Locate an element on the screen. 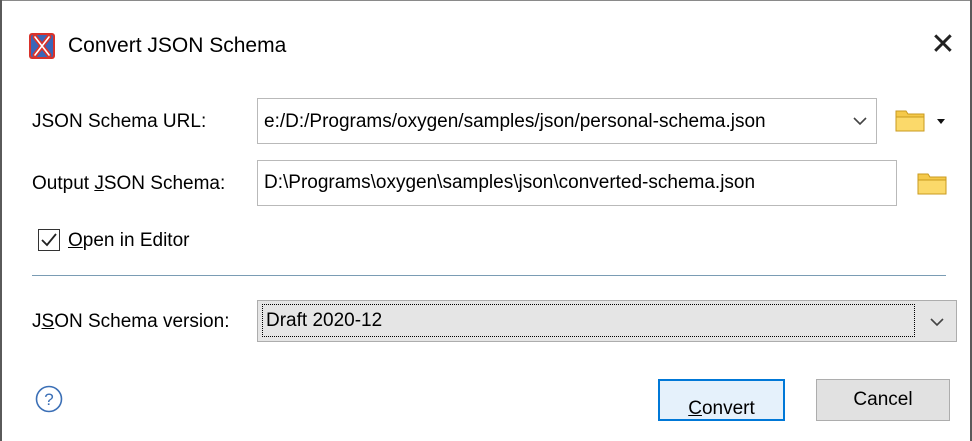 The width and height of the screenshot is (972, 441). convert-button: Convert is located at coordinates (721, 400).